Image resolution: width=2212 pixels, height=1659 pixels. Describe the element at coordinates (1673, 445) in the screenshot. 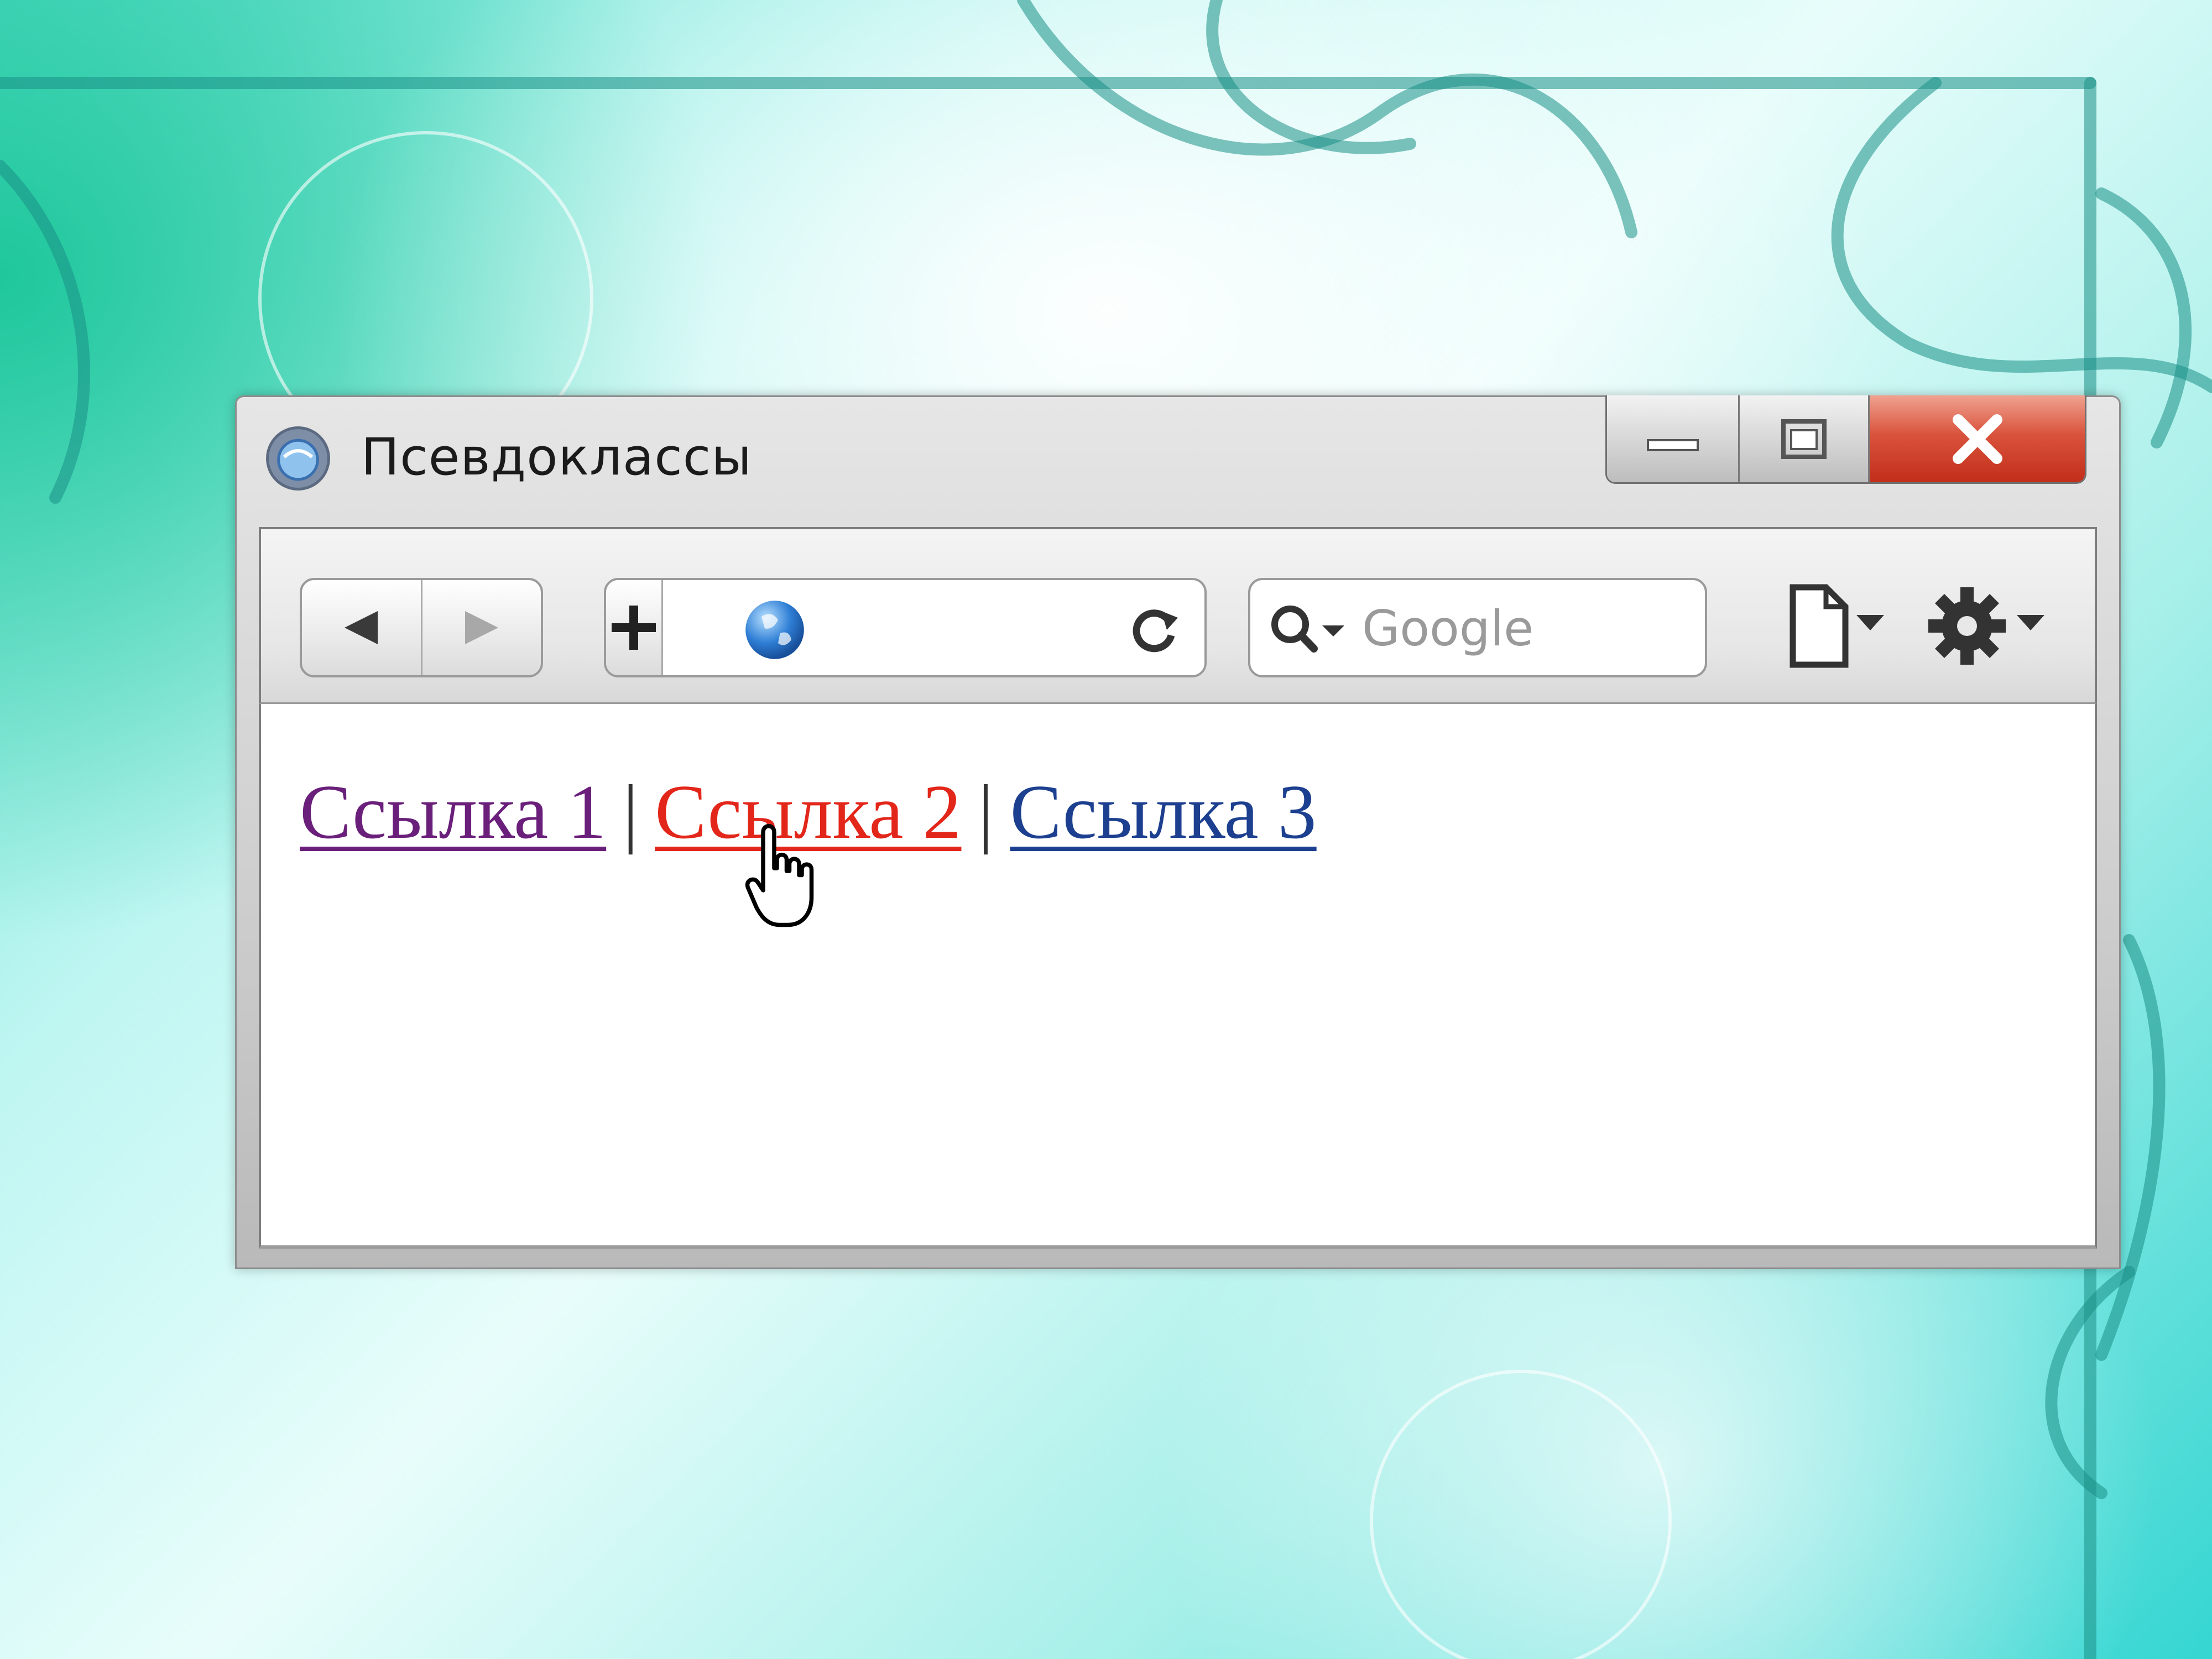

I see `minimize-icon` at that location.